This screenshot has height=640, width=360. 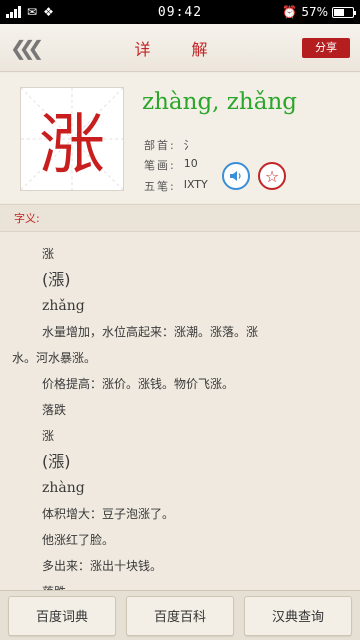 What do you see at coordinates (54, 358) in the screenshot?
I see `definition-line: 水。河水暴涨。` at bounding box center [54, 358].